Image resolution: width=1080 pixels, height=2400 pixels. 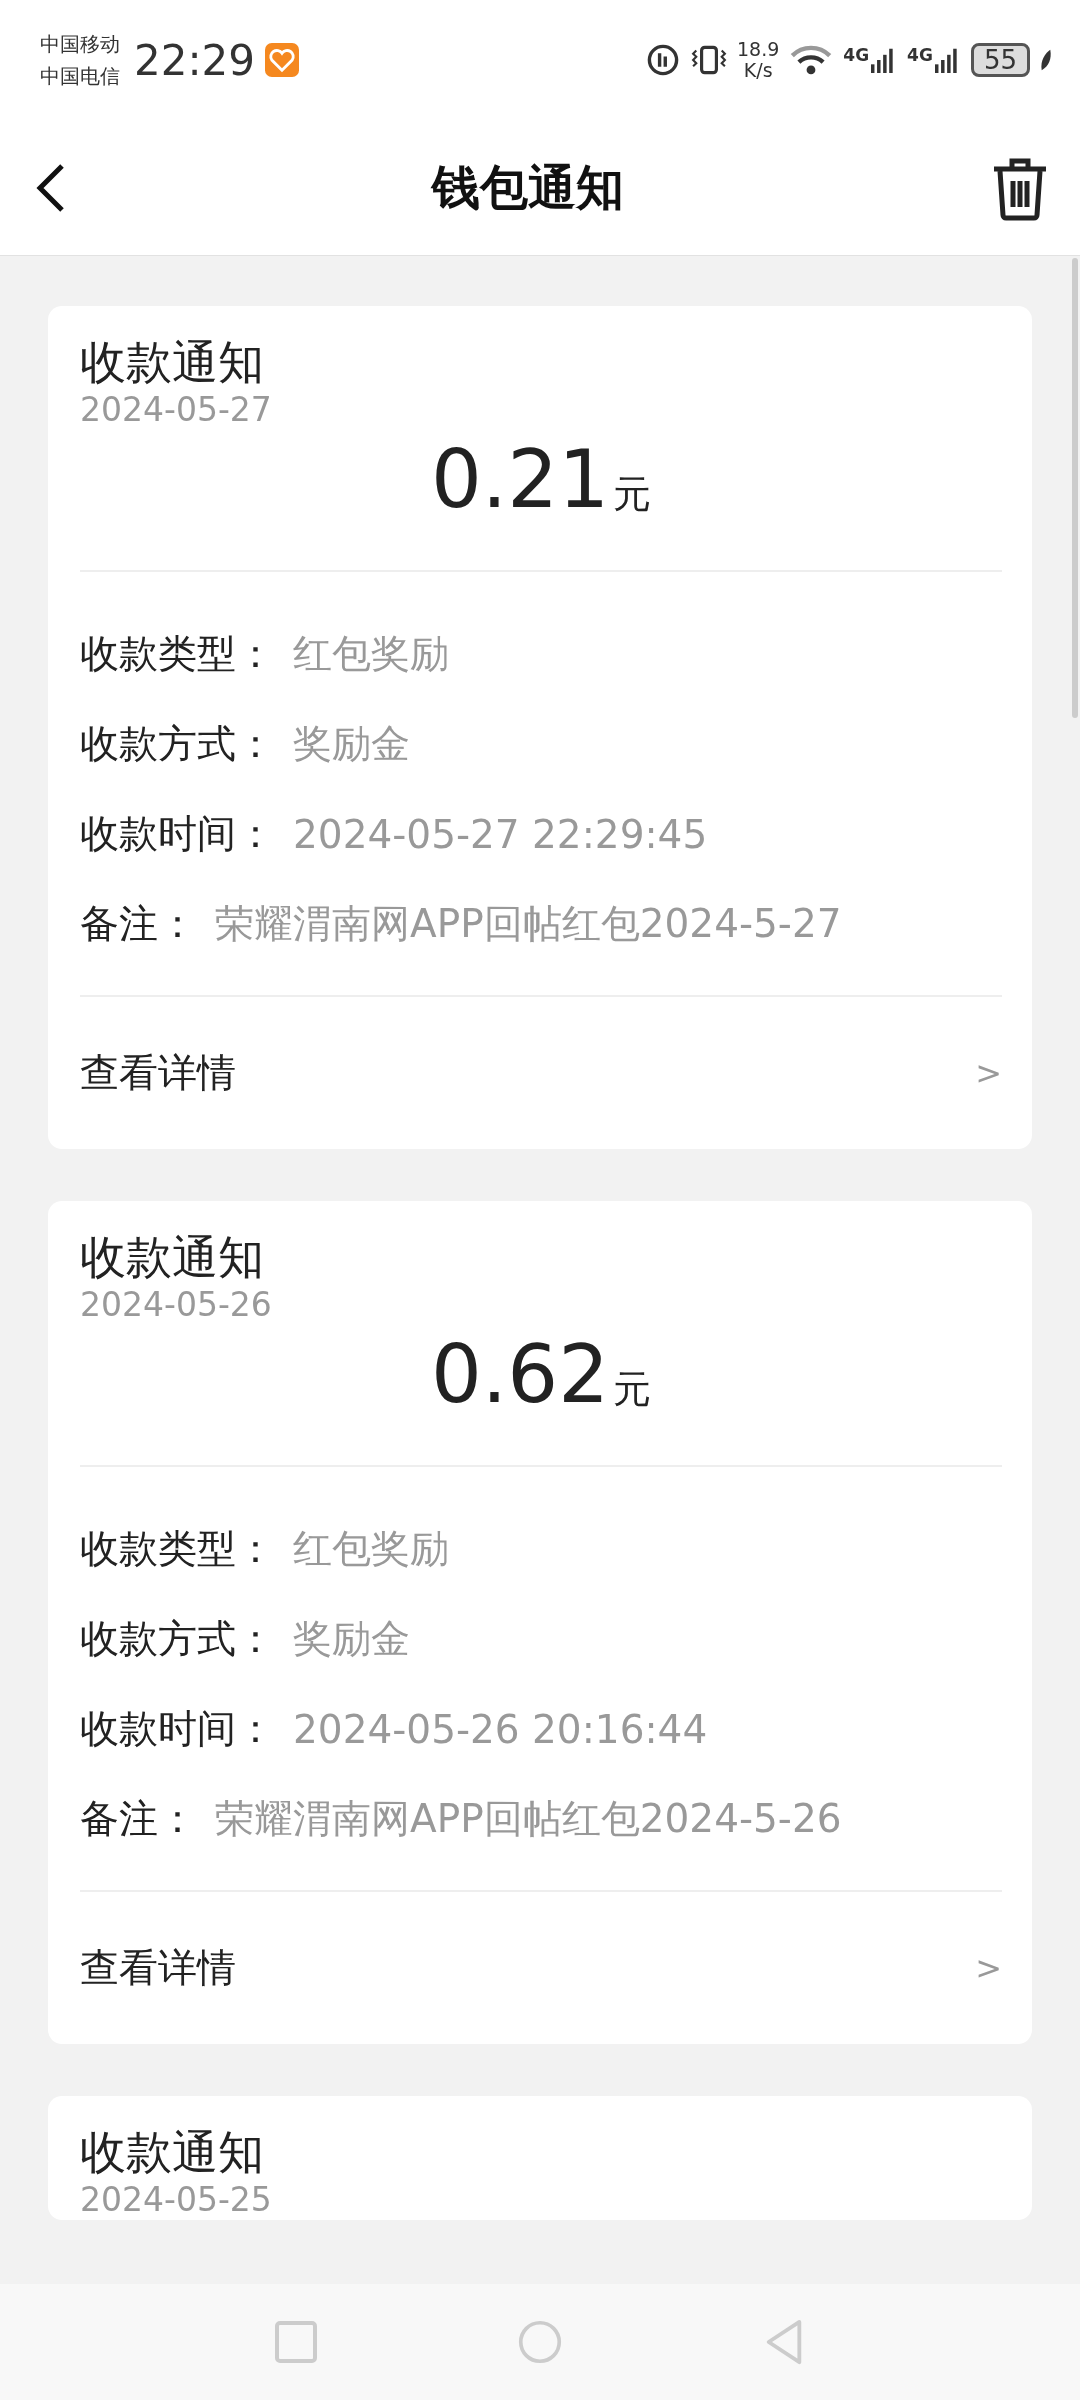 I want to click on clock-time: 22:29, so click(x=195, y=60).